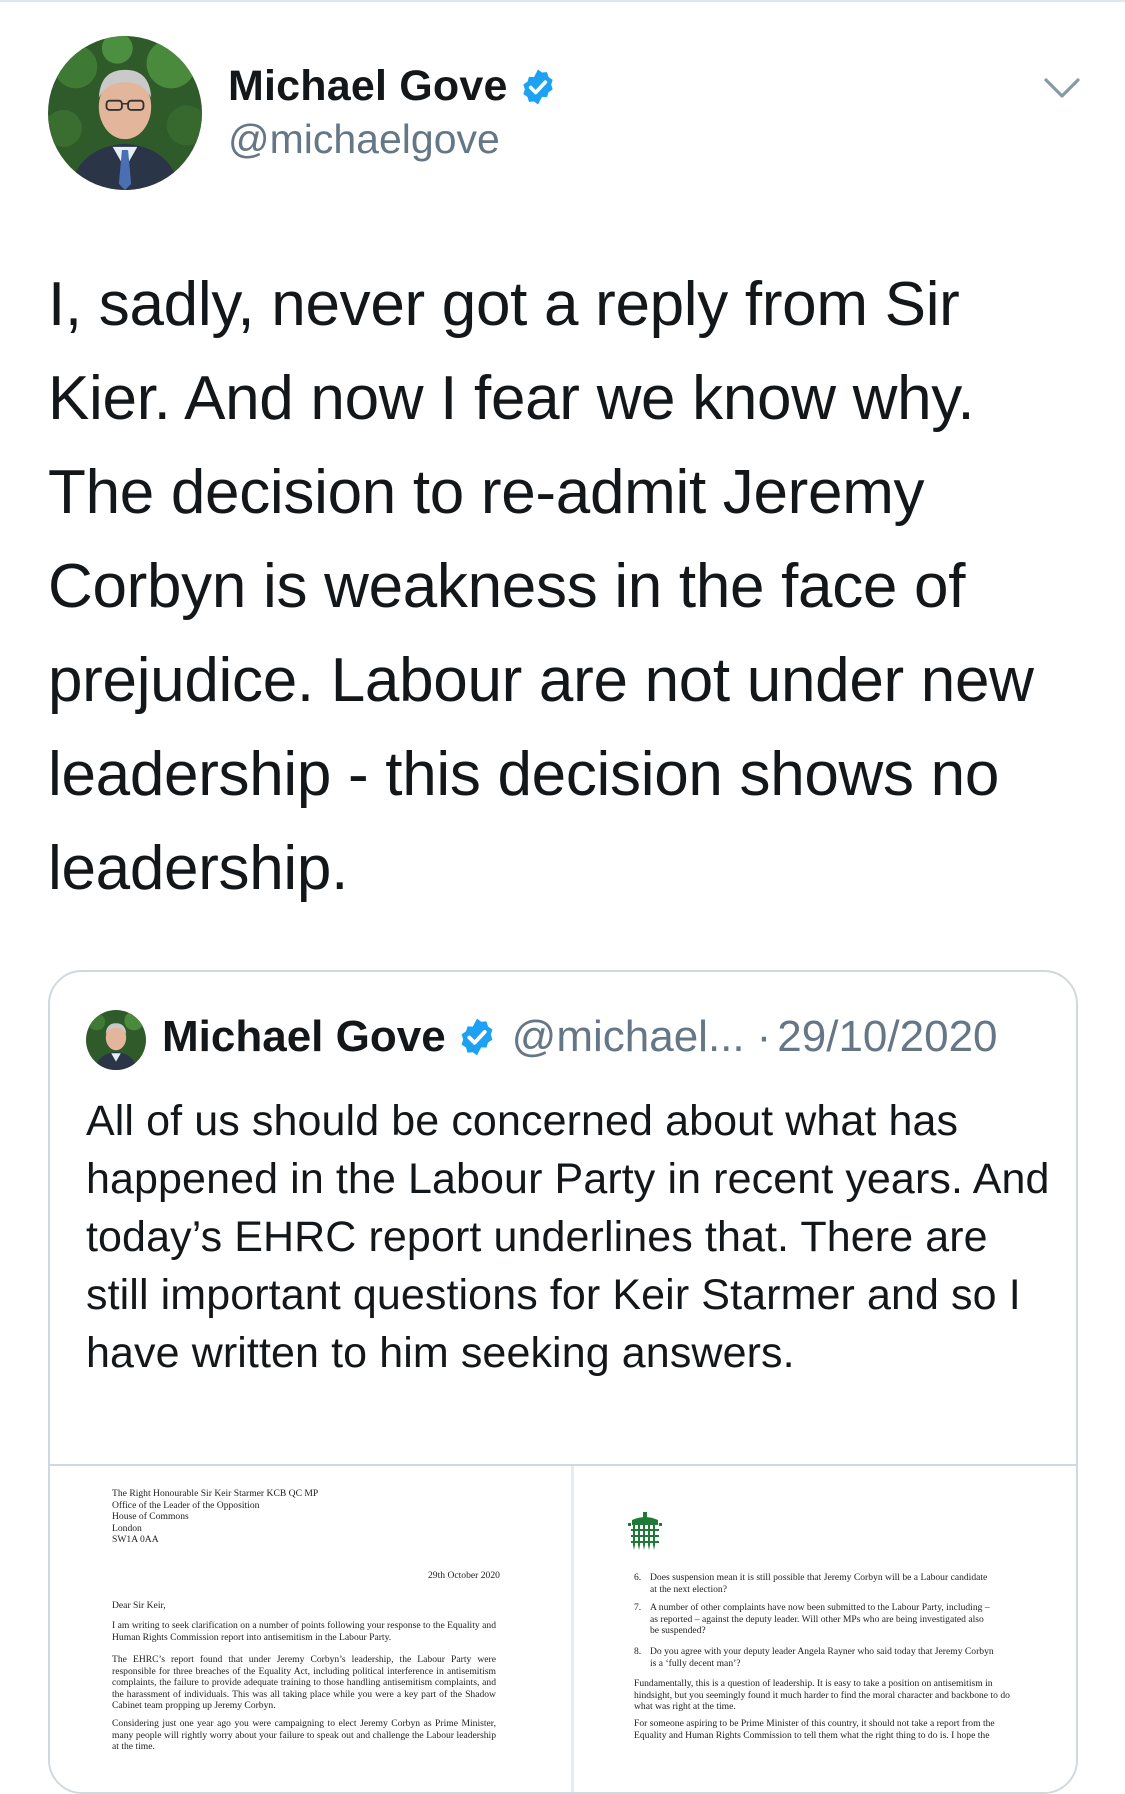 The image size is (1125, 1794). What do you see at coordinates (638, 1607) in the screenshot?
I see `question-number: 7.` at bounding box center [638, 1607].